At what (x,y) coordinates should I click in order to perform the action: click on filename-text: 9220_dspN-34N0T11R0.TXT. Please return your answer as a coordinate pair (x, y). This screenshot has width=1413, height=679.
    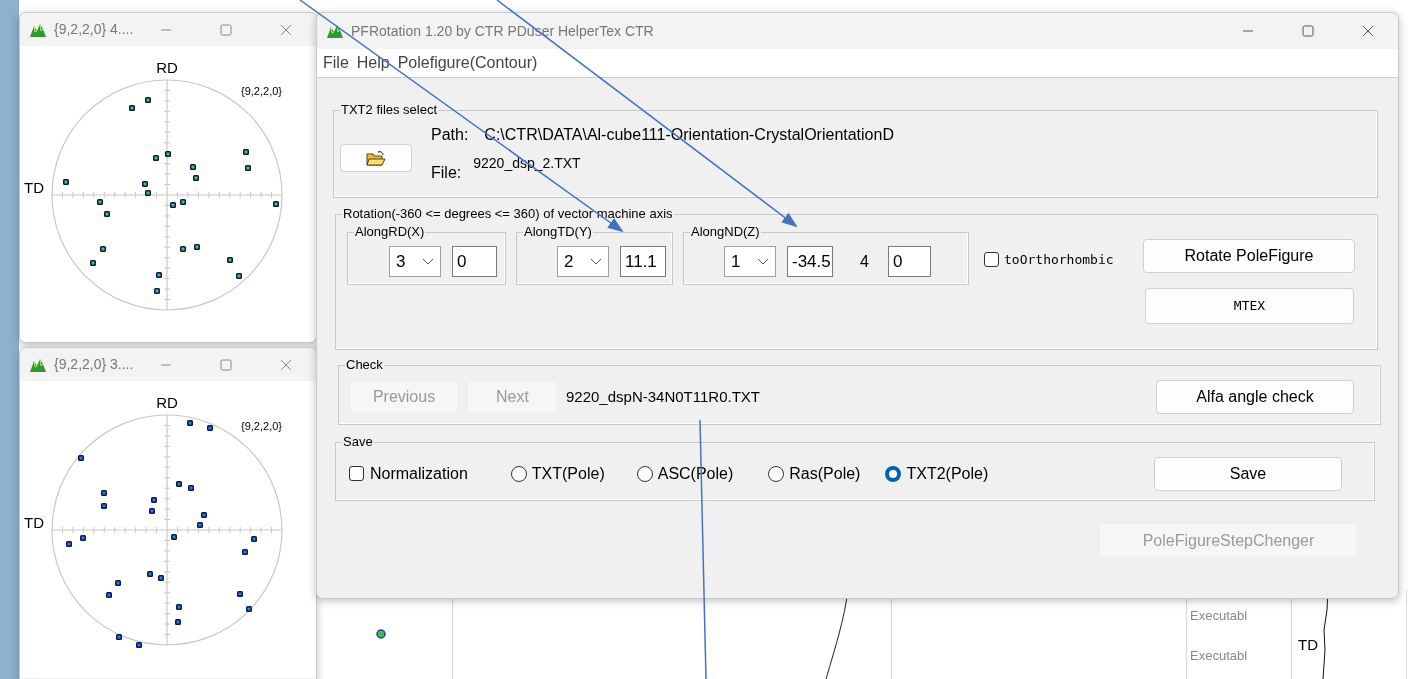
    Looking at the image, I should click on (663, 396).